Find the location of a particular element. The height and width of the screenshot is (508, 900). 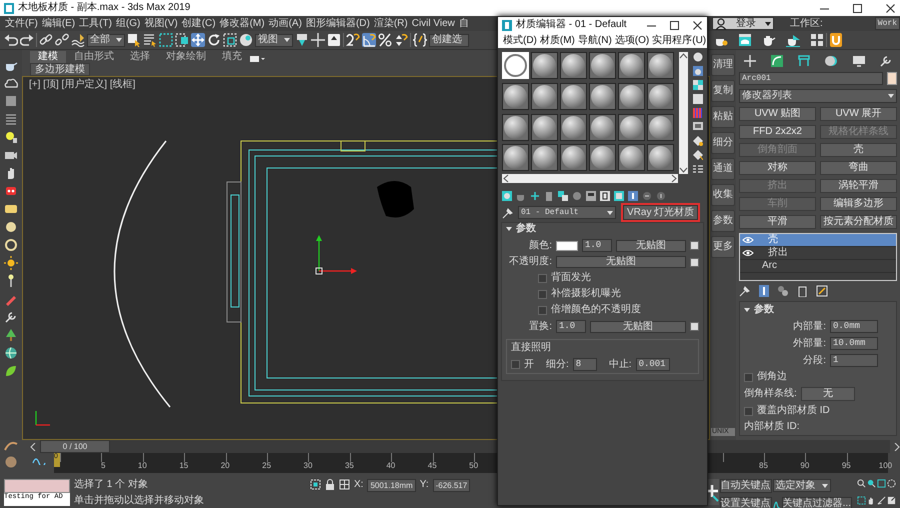

modifier-button: 平滑 is located at coordinates (777, 222).